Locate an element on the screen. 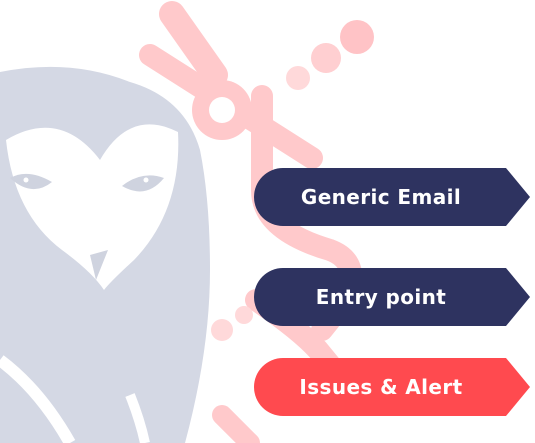 The image size is (535, 443). entry-point-label: Entry point is located at coordinates (381, 297).